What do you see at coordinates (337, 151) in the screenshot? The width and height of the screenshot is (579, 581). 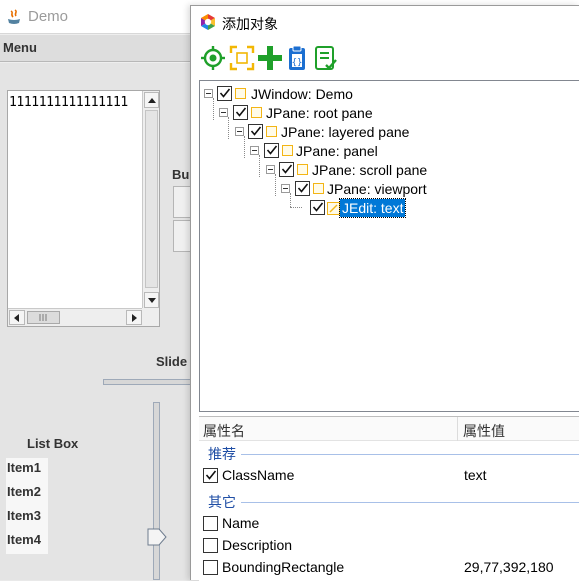 I see `tree-node-label: JPane: panel` at bounding box center [337, 151].